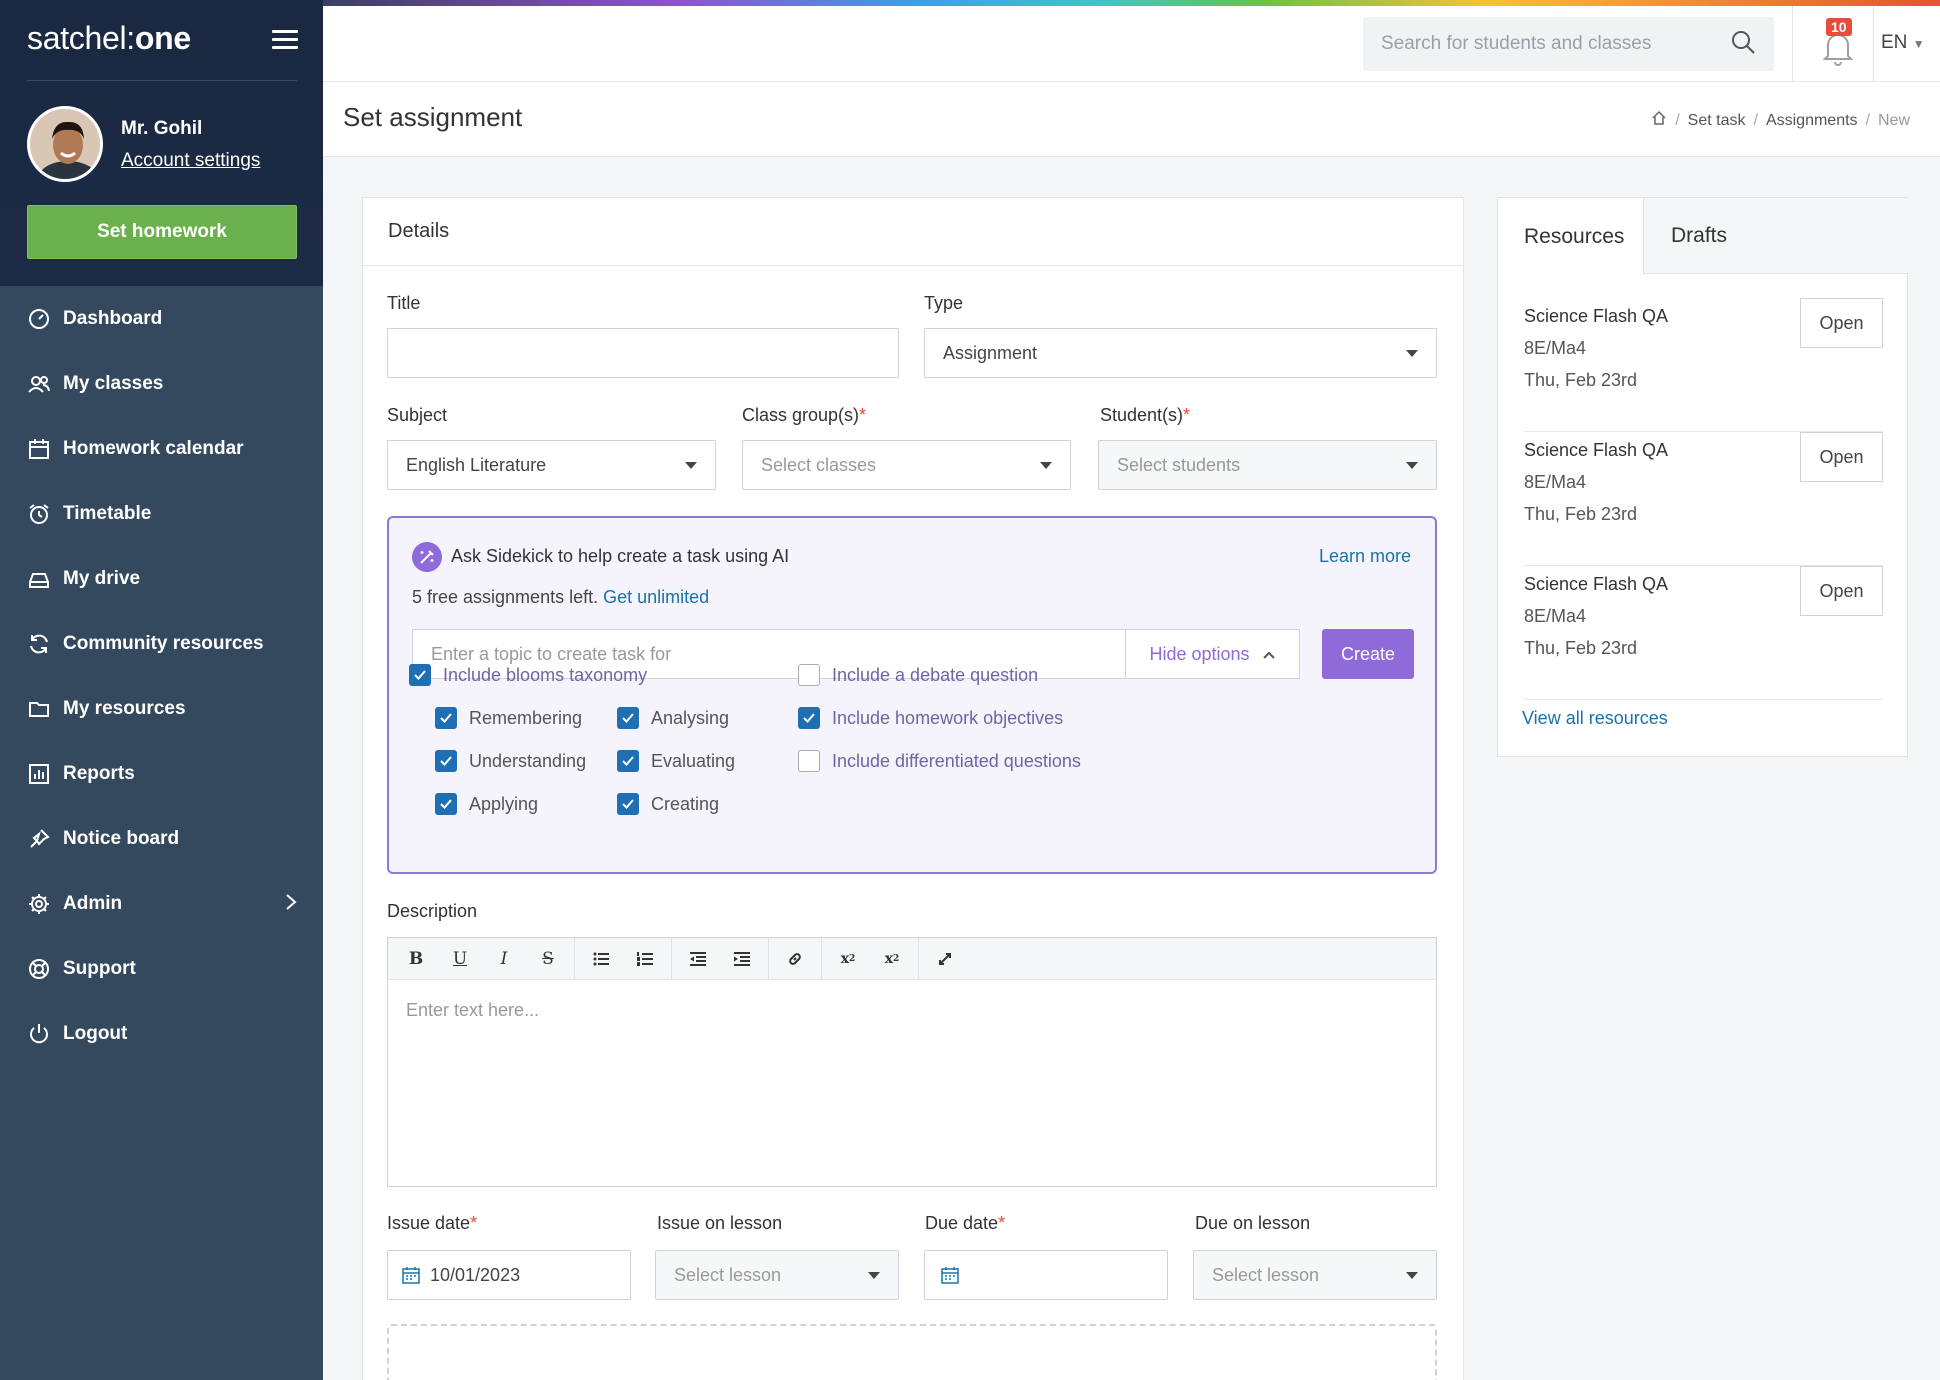 This screenshot has width=1940, height=1380. What do you see at coordinates (510, 761) in the screenshot?
I see `checkbox-understanding: Understanding` at bounding box center [510, 761].